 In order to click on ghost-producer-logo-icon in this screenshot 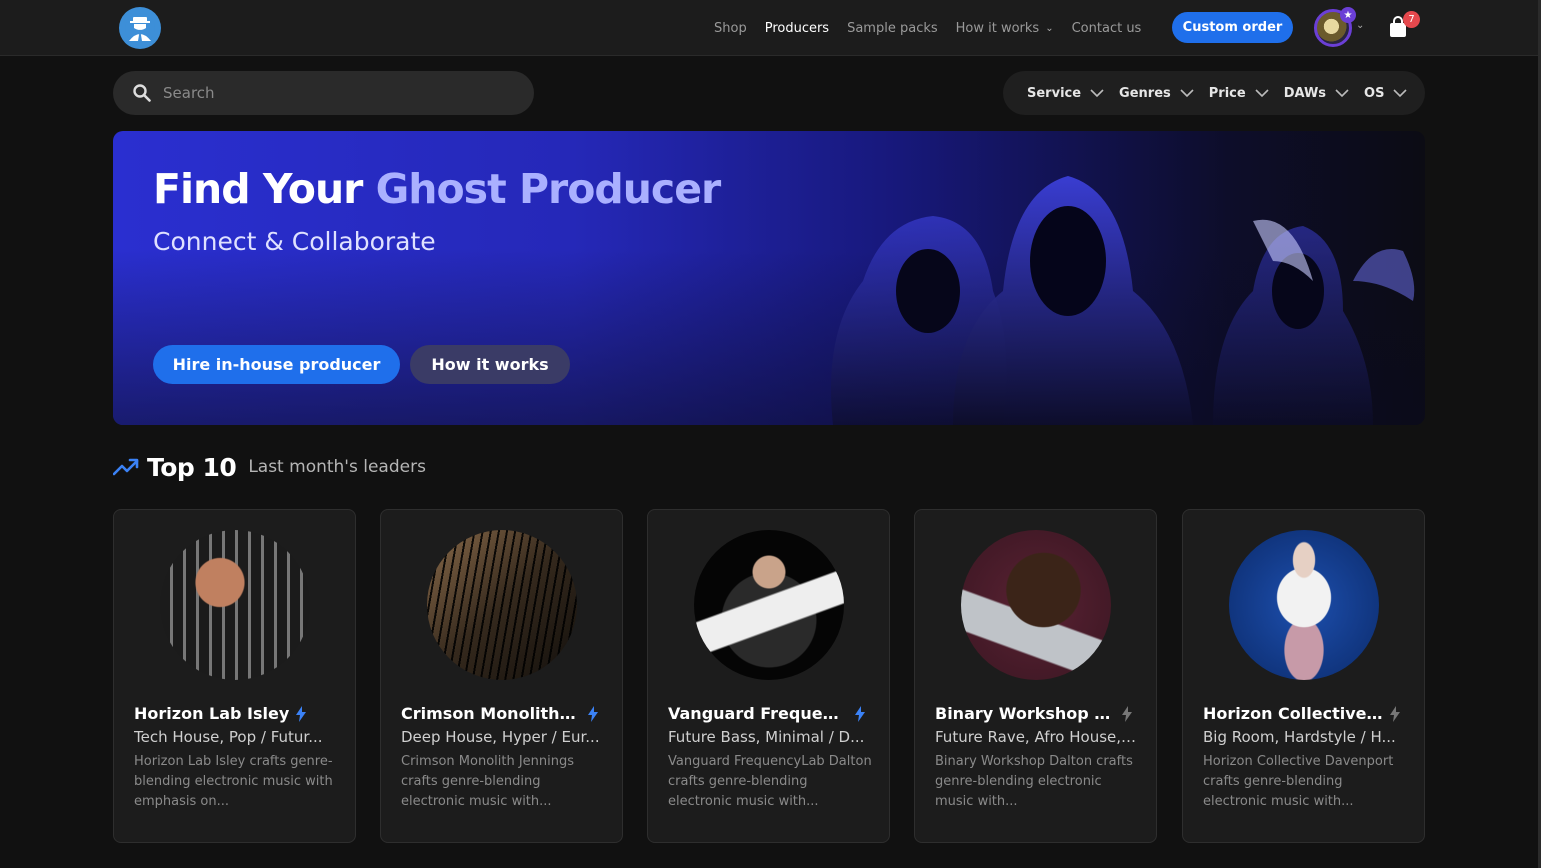, I will do `click(140, 28)`.